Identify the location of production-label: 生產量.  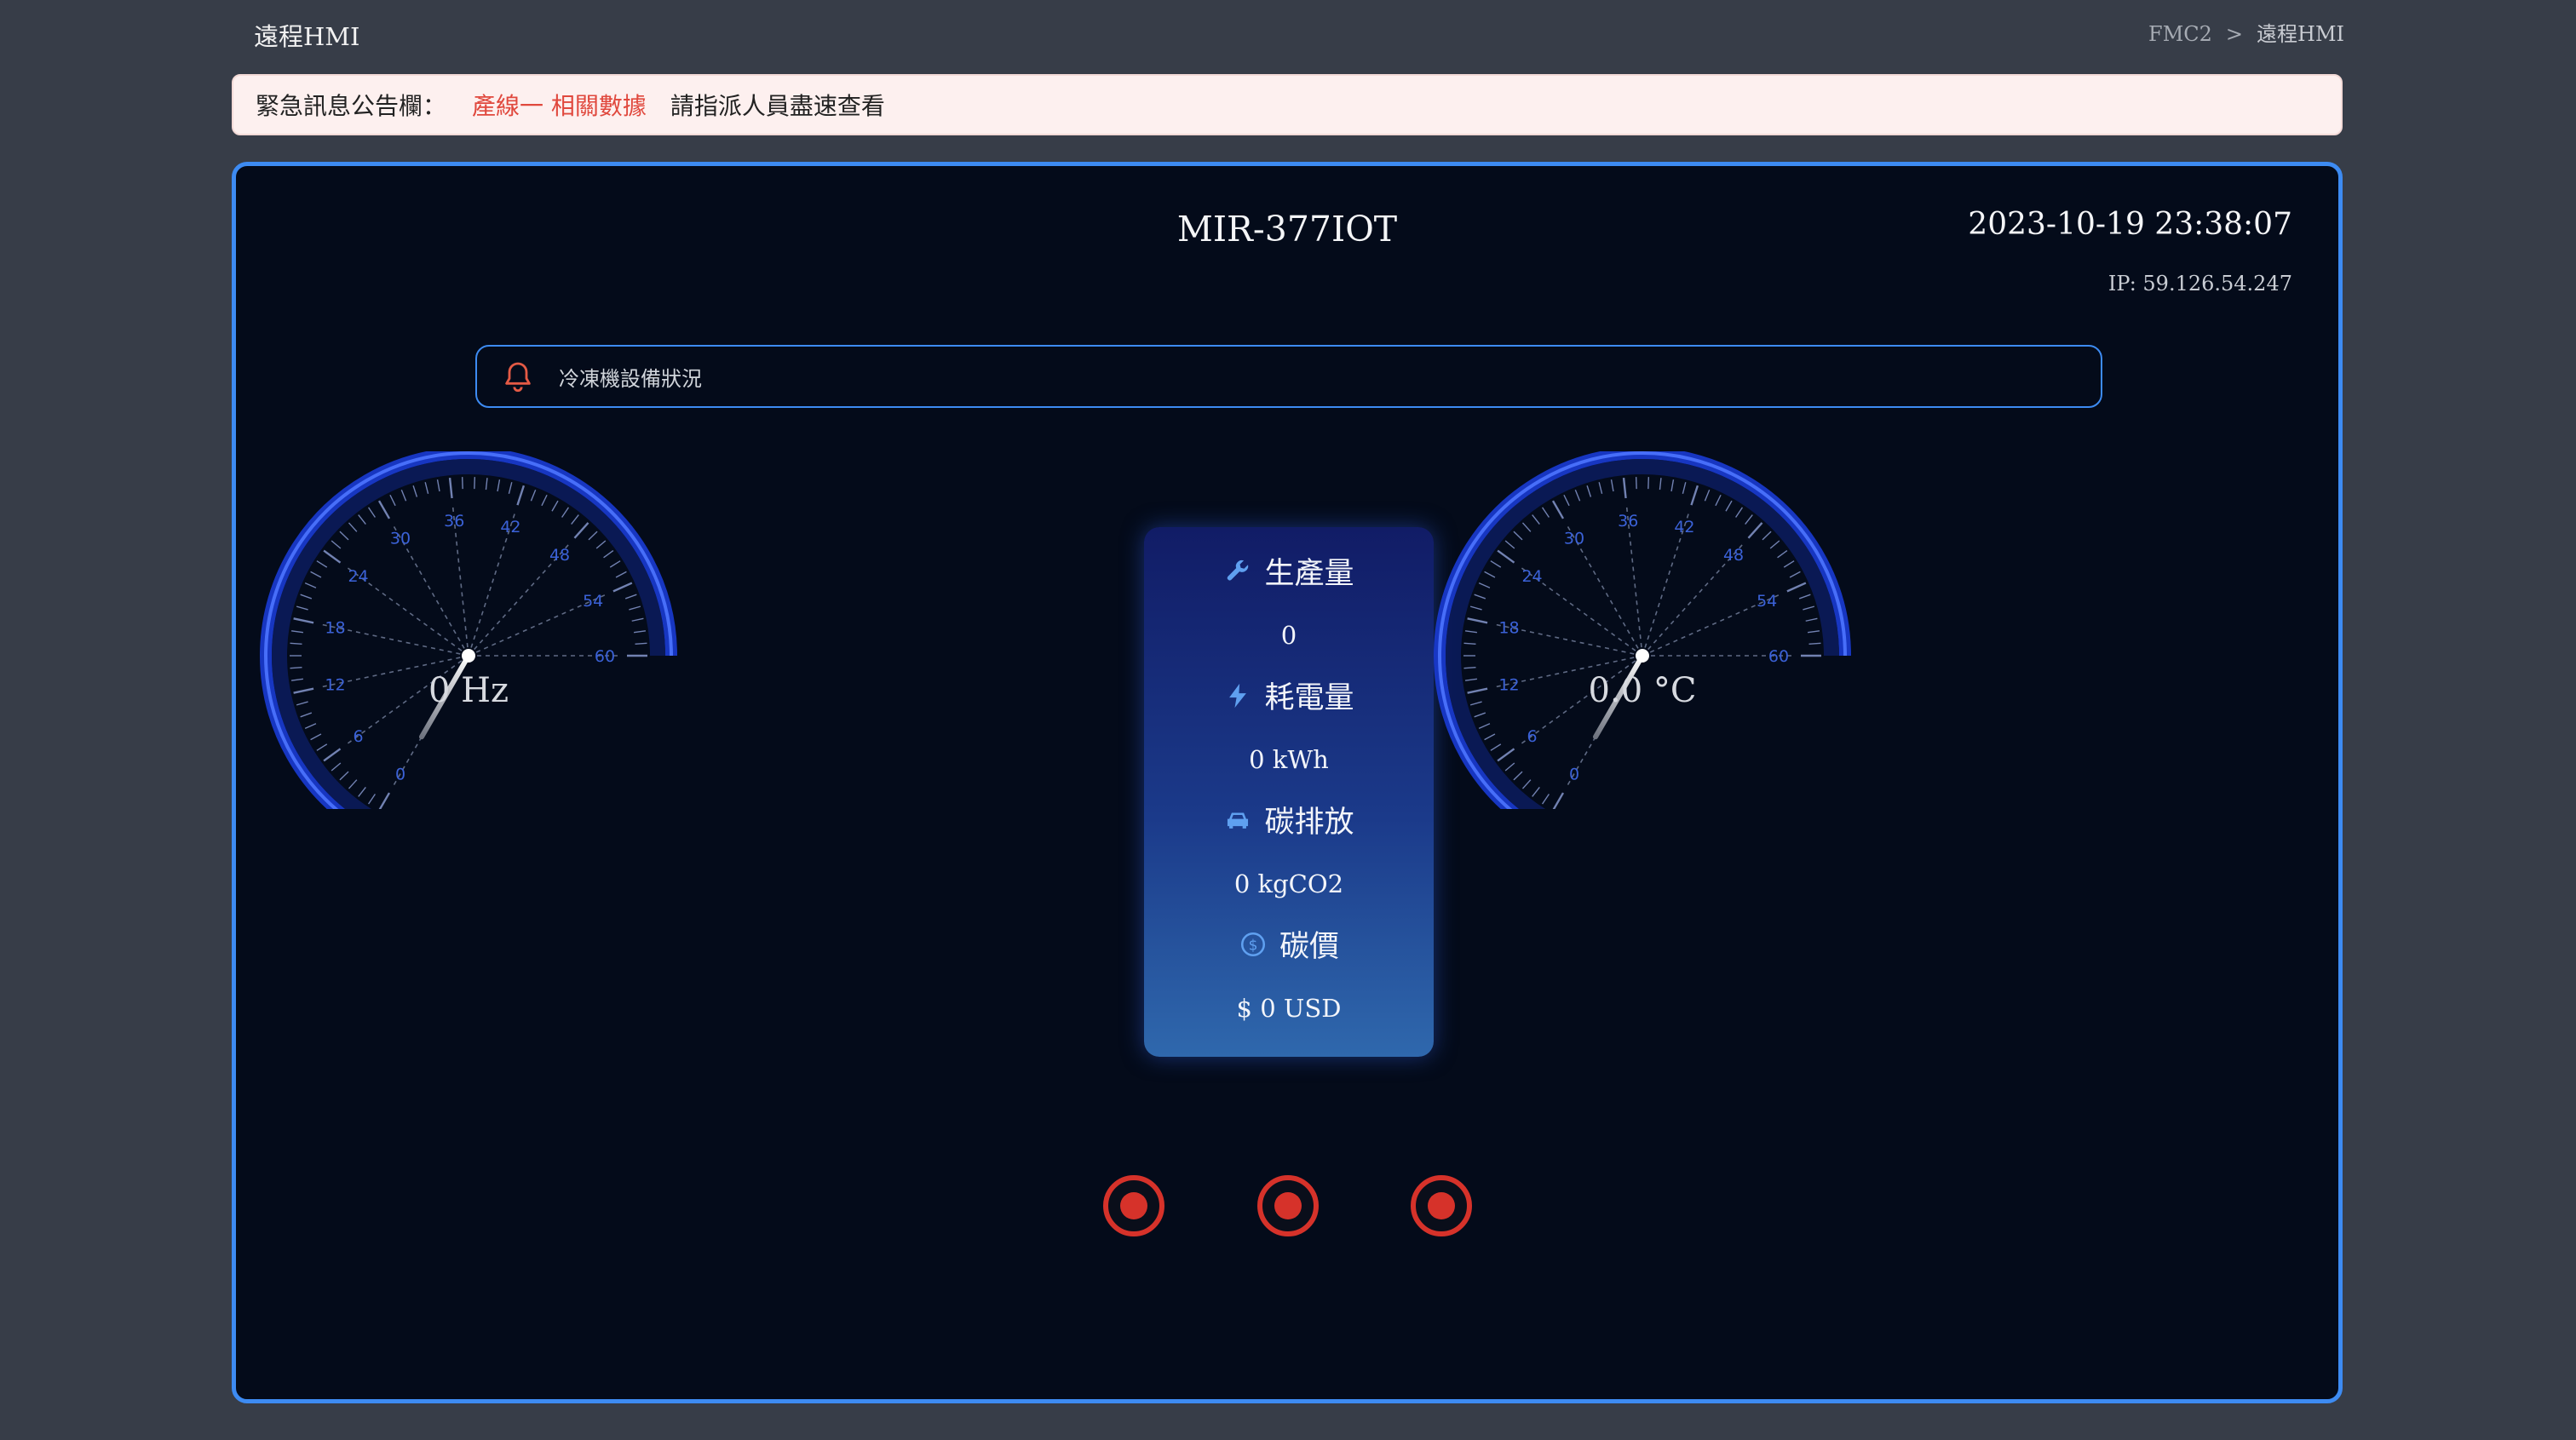
(1289, 571).